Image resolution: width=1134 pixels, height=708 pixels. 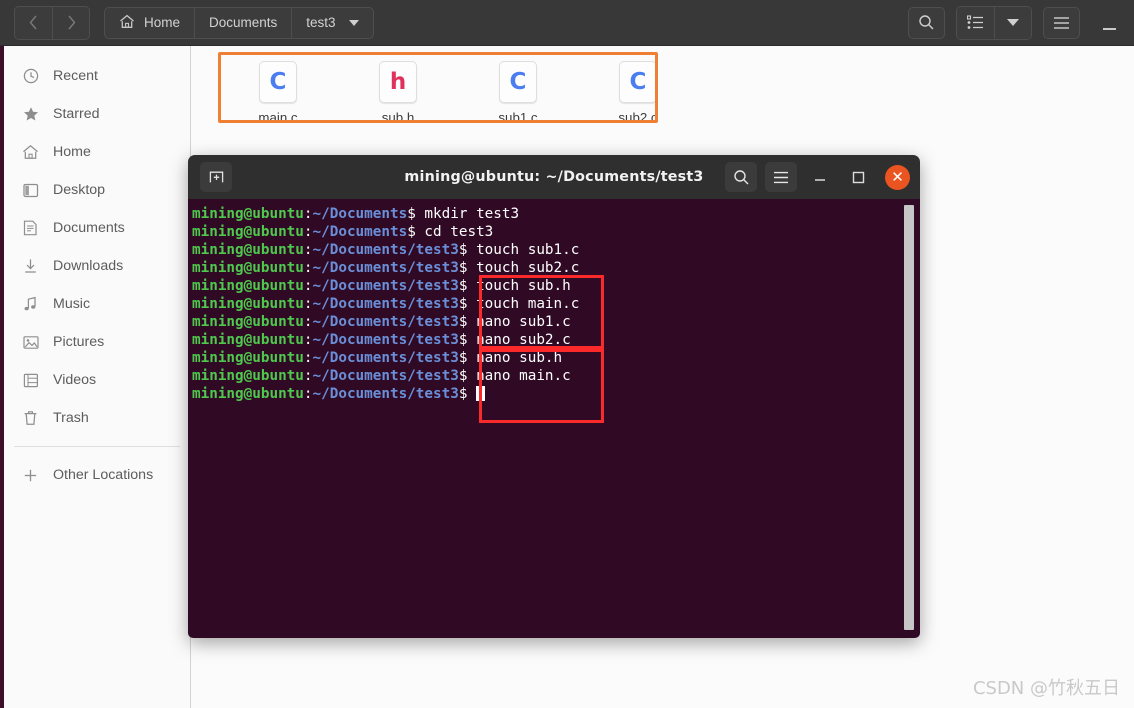 What do you see at coordinates (76, 114) in the screenshot?
I see `sidebar-label-starred: Starred` at bounding box center [76, 114].